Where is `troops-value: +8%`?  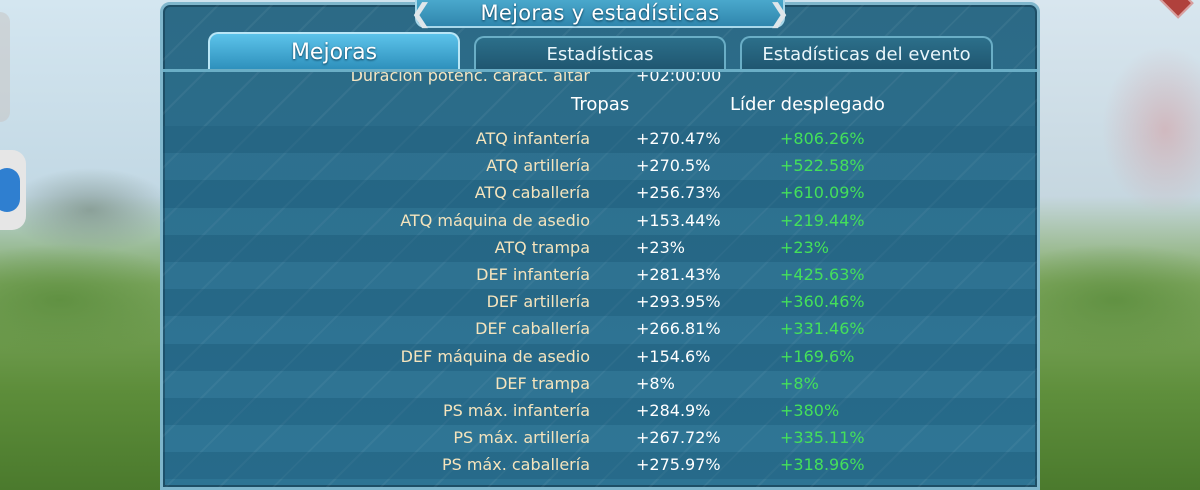 troops-value: +8% is located at coordinates (655, 383).